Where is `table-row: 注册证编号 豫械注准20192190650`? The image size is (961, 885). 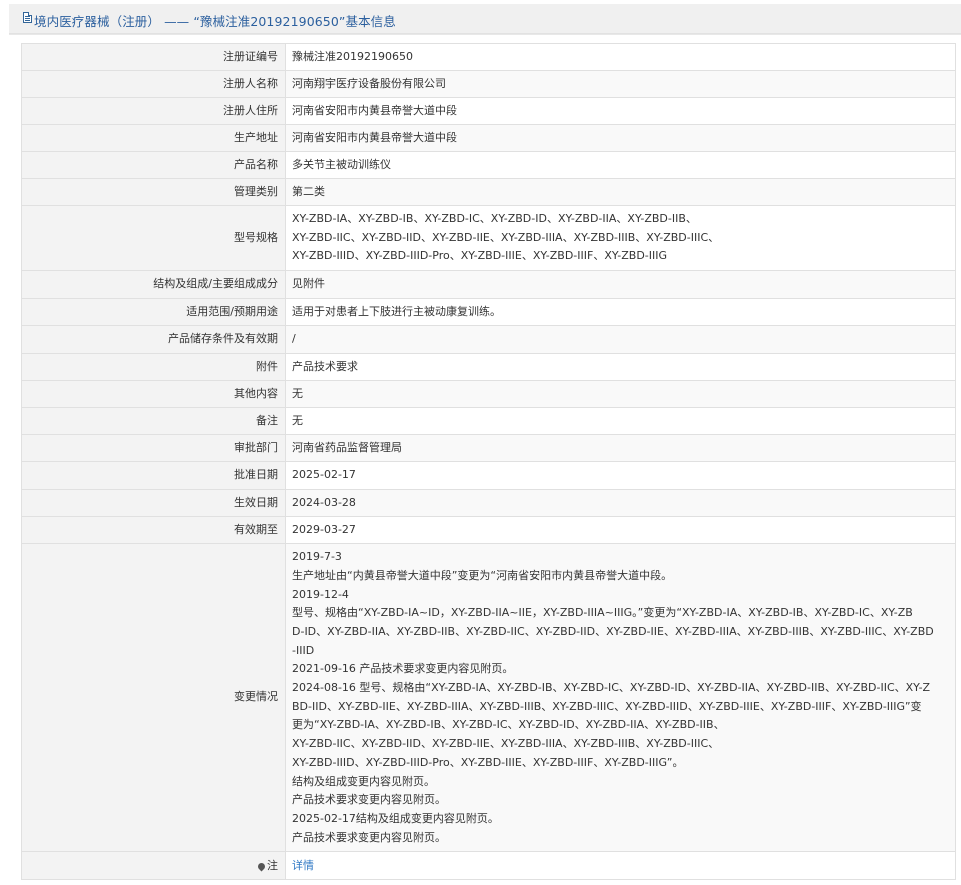 table-row: 注册证编号 豫械注准20192190650 is located at coordinates (488, 57).